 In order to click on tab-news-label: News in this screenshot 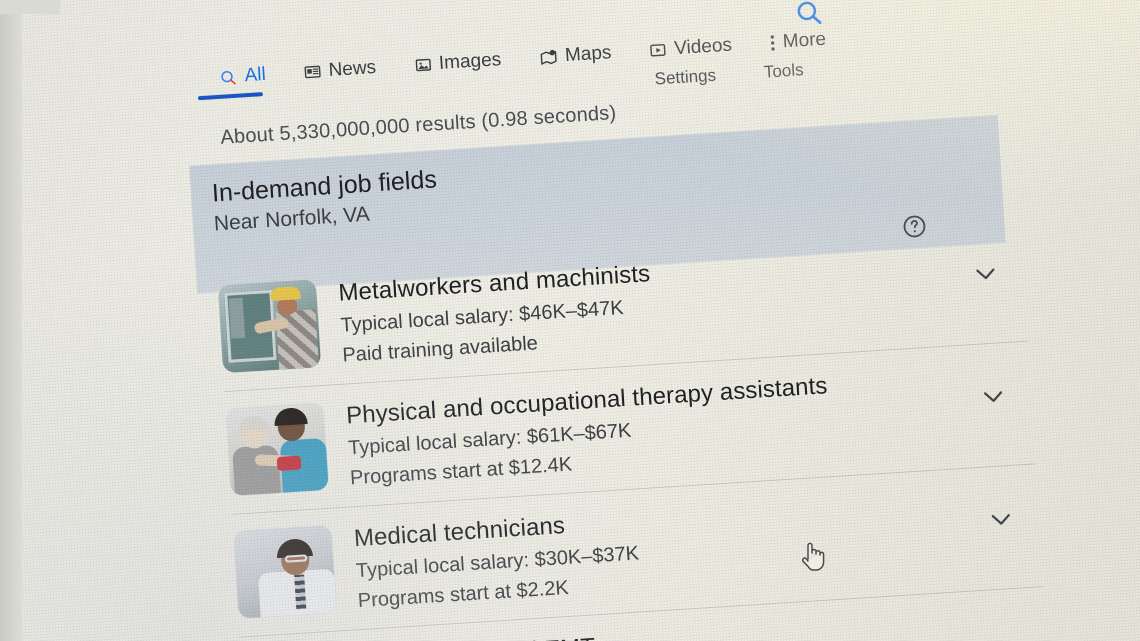, I will do `click(352, 68)`.